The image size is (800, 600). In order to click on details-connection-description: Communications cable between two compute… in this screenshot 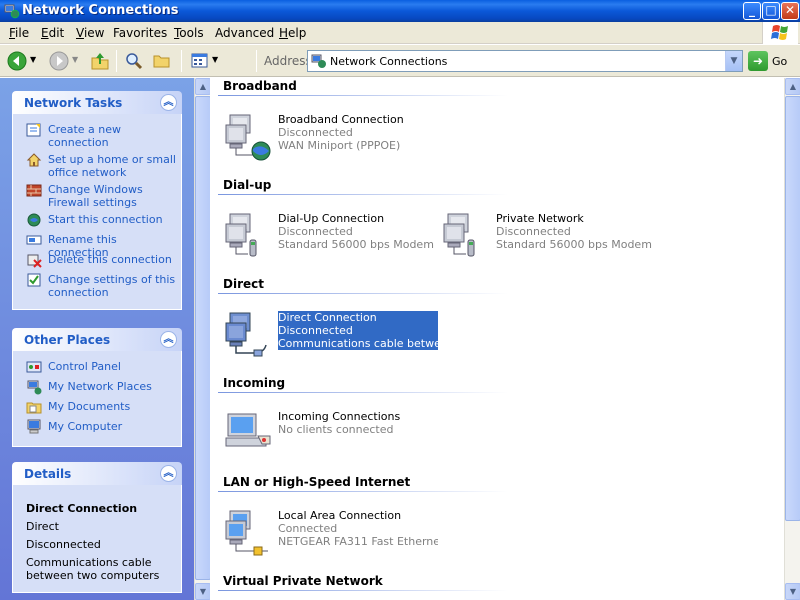, I will do `click(93, 569)`.